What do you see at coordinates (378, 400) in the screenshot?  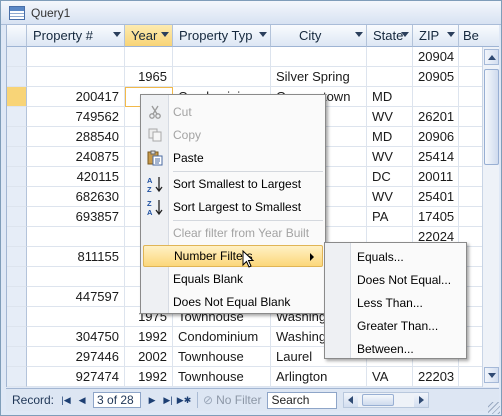 I see `horizontal-scroll-thumb` at bounding box center [378, 400].